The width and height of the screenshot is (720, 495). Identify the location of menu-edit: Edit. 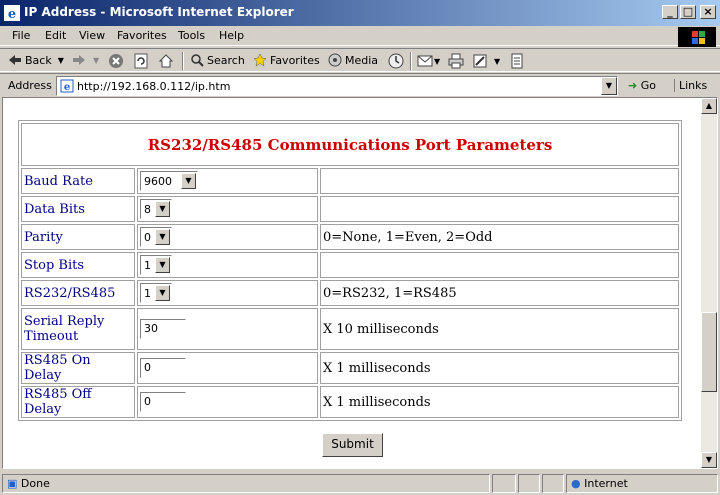
(55, 35).